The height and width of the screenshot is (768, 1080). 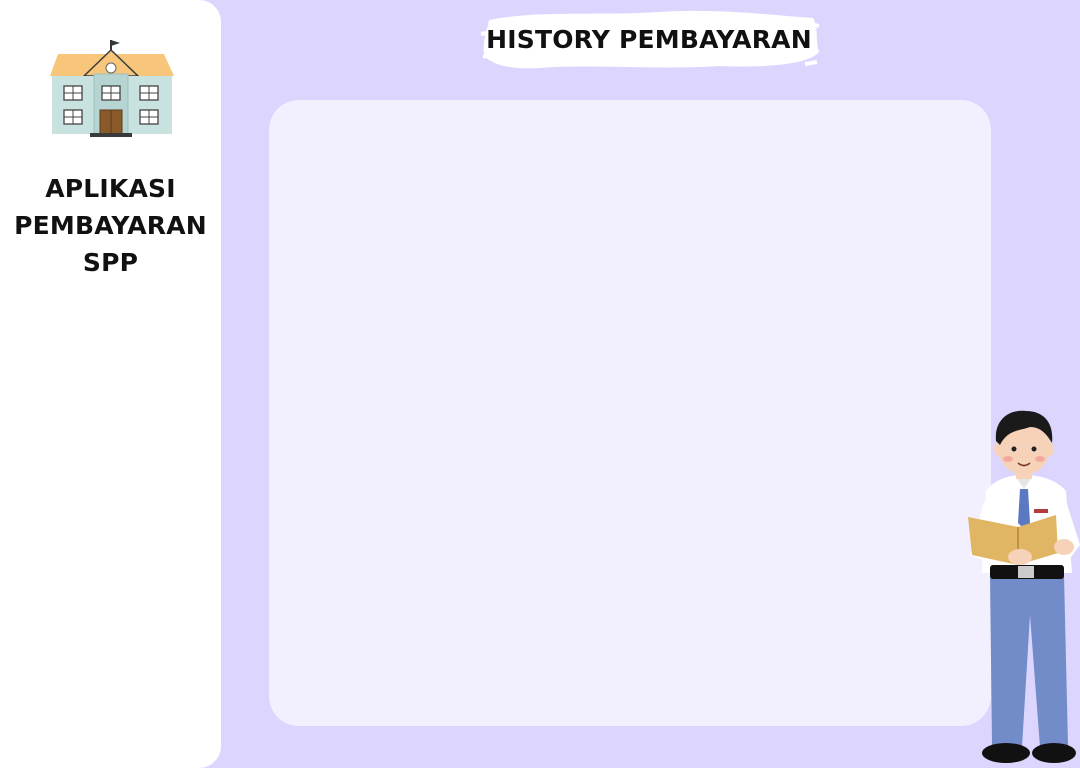 I want to click on student-reading-book-icon, so click(x=1024, y=586).